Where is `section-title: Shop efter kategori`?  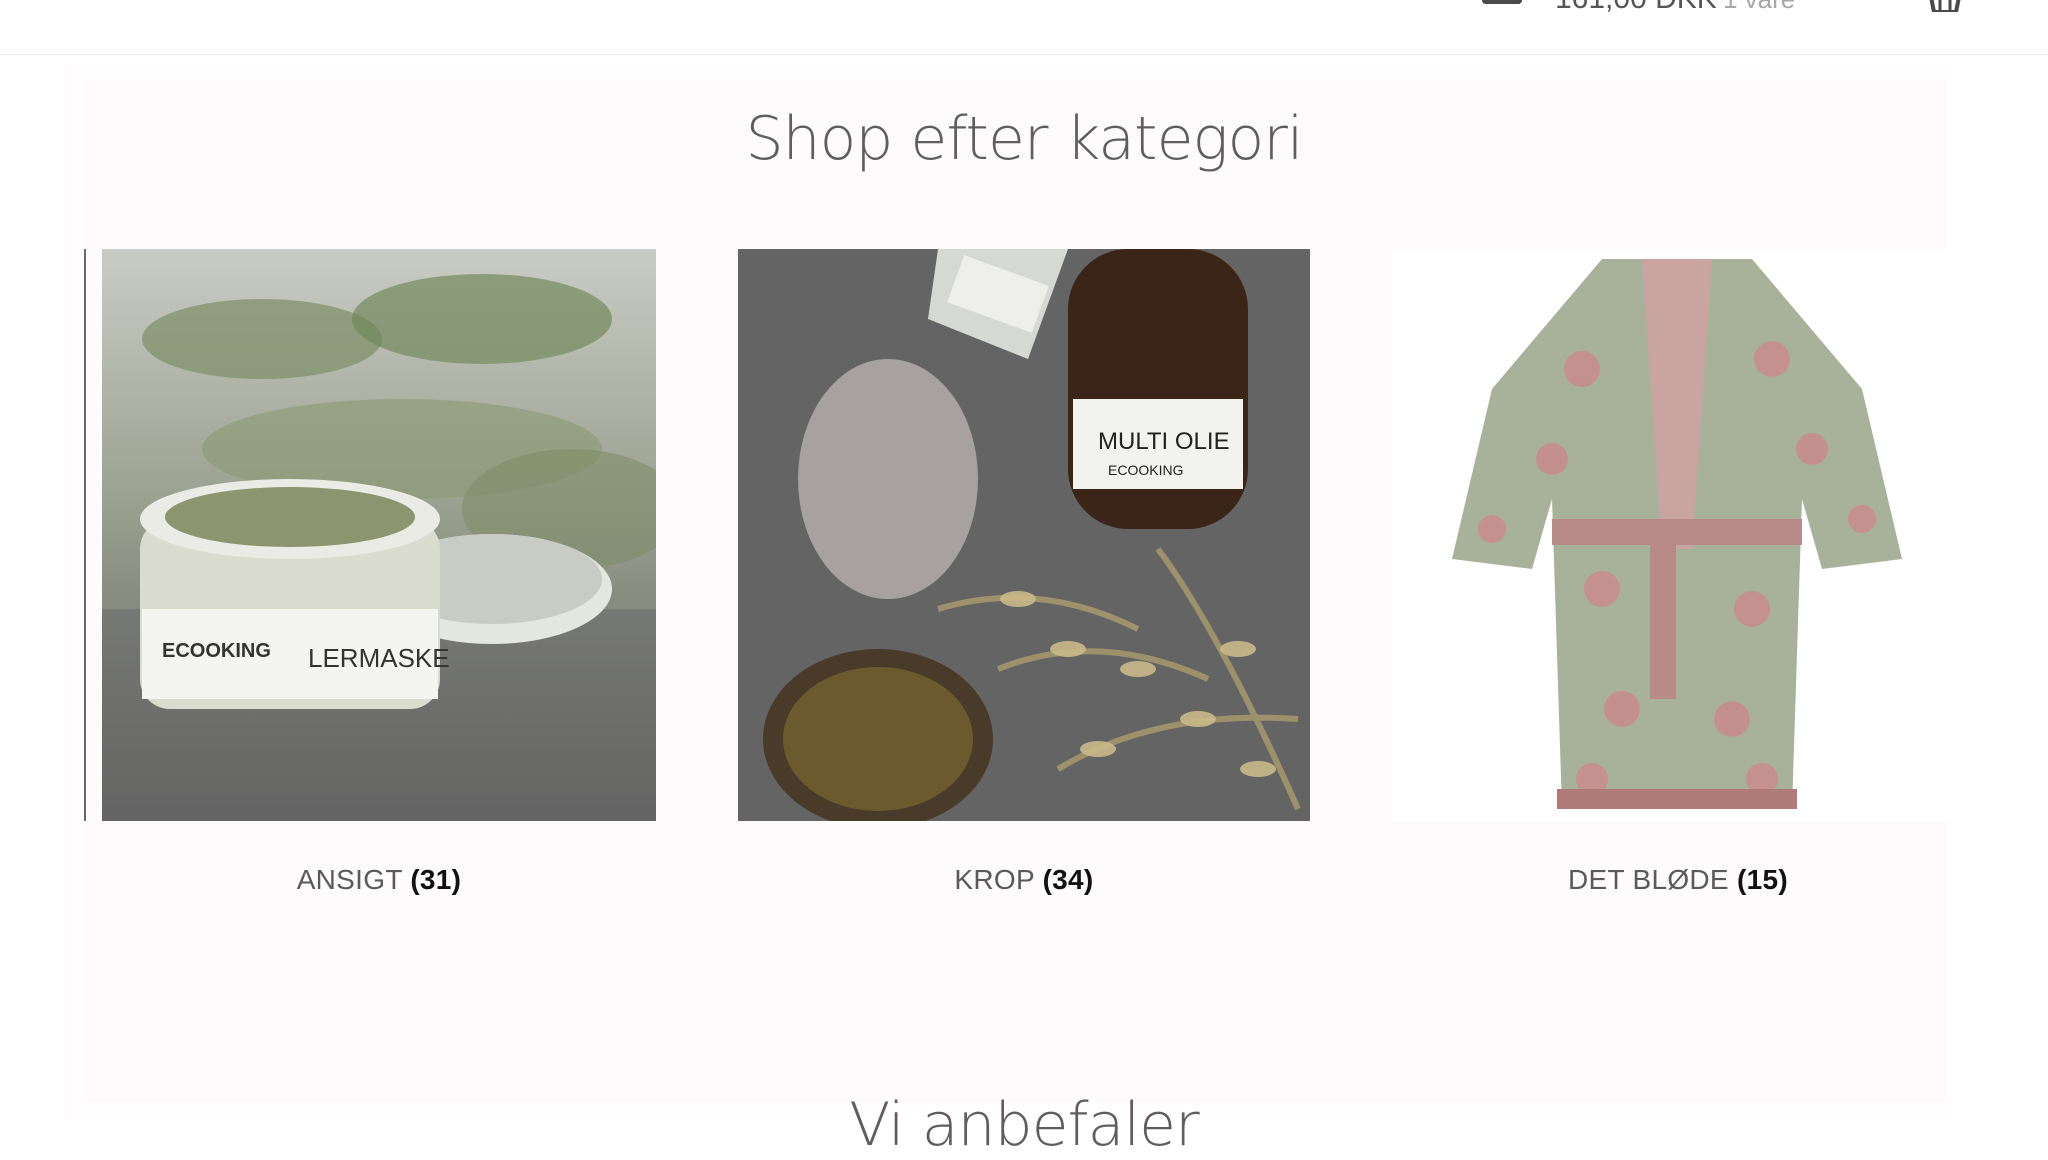 section-title: Shop efter kategori is located at coordinates (1024, 139).